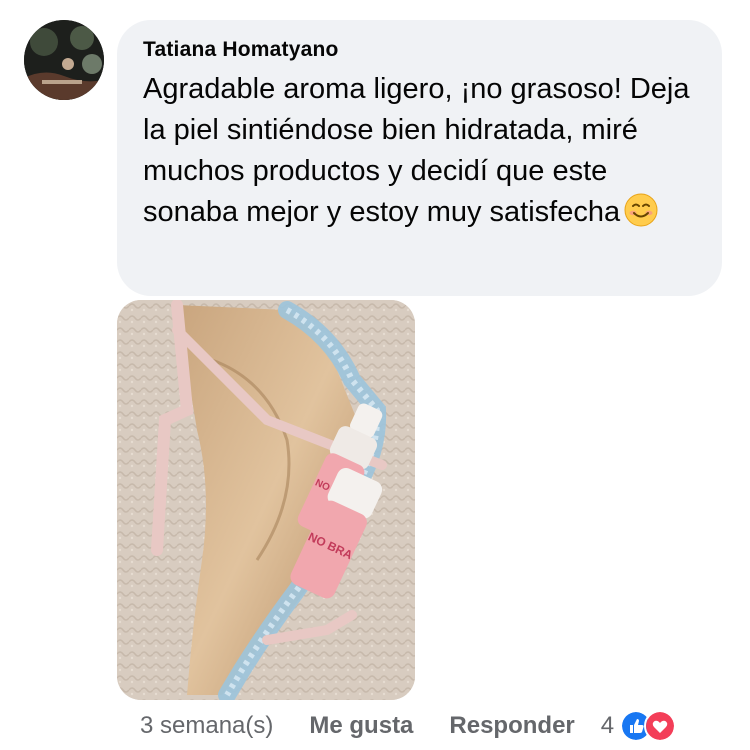  Describe the element at coordinates (660, 726) in the screenshot. I see `love-reaction-icon` at that location.